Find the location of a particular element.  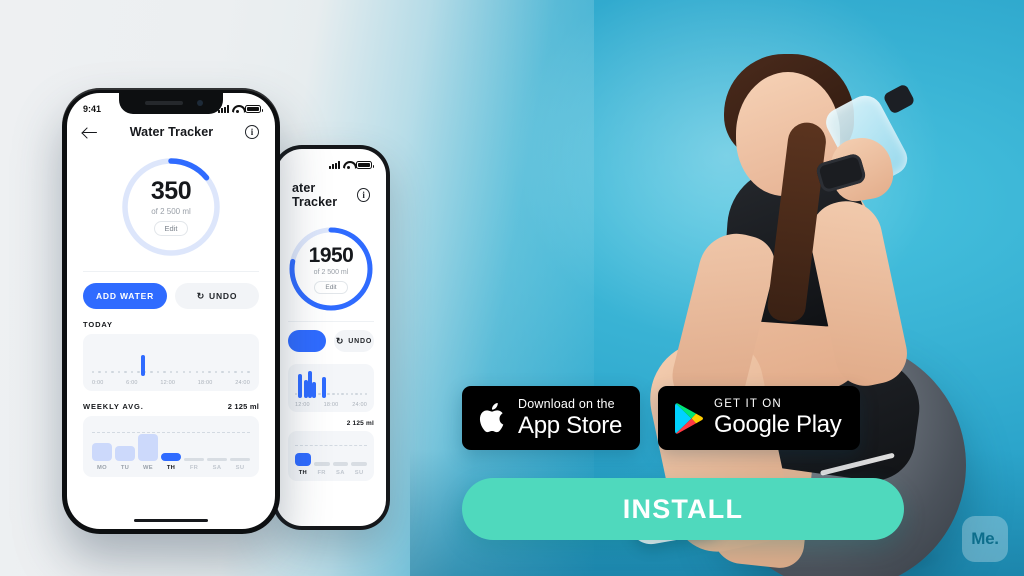

weekly-heading: WEEKLY AVG. is located at coordinates (113, 406).